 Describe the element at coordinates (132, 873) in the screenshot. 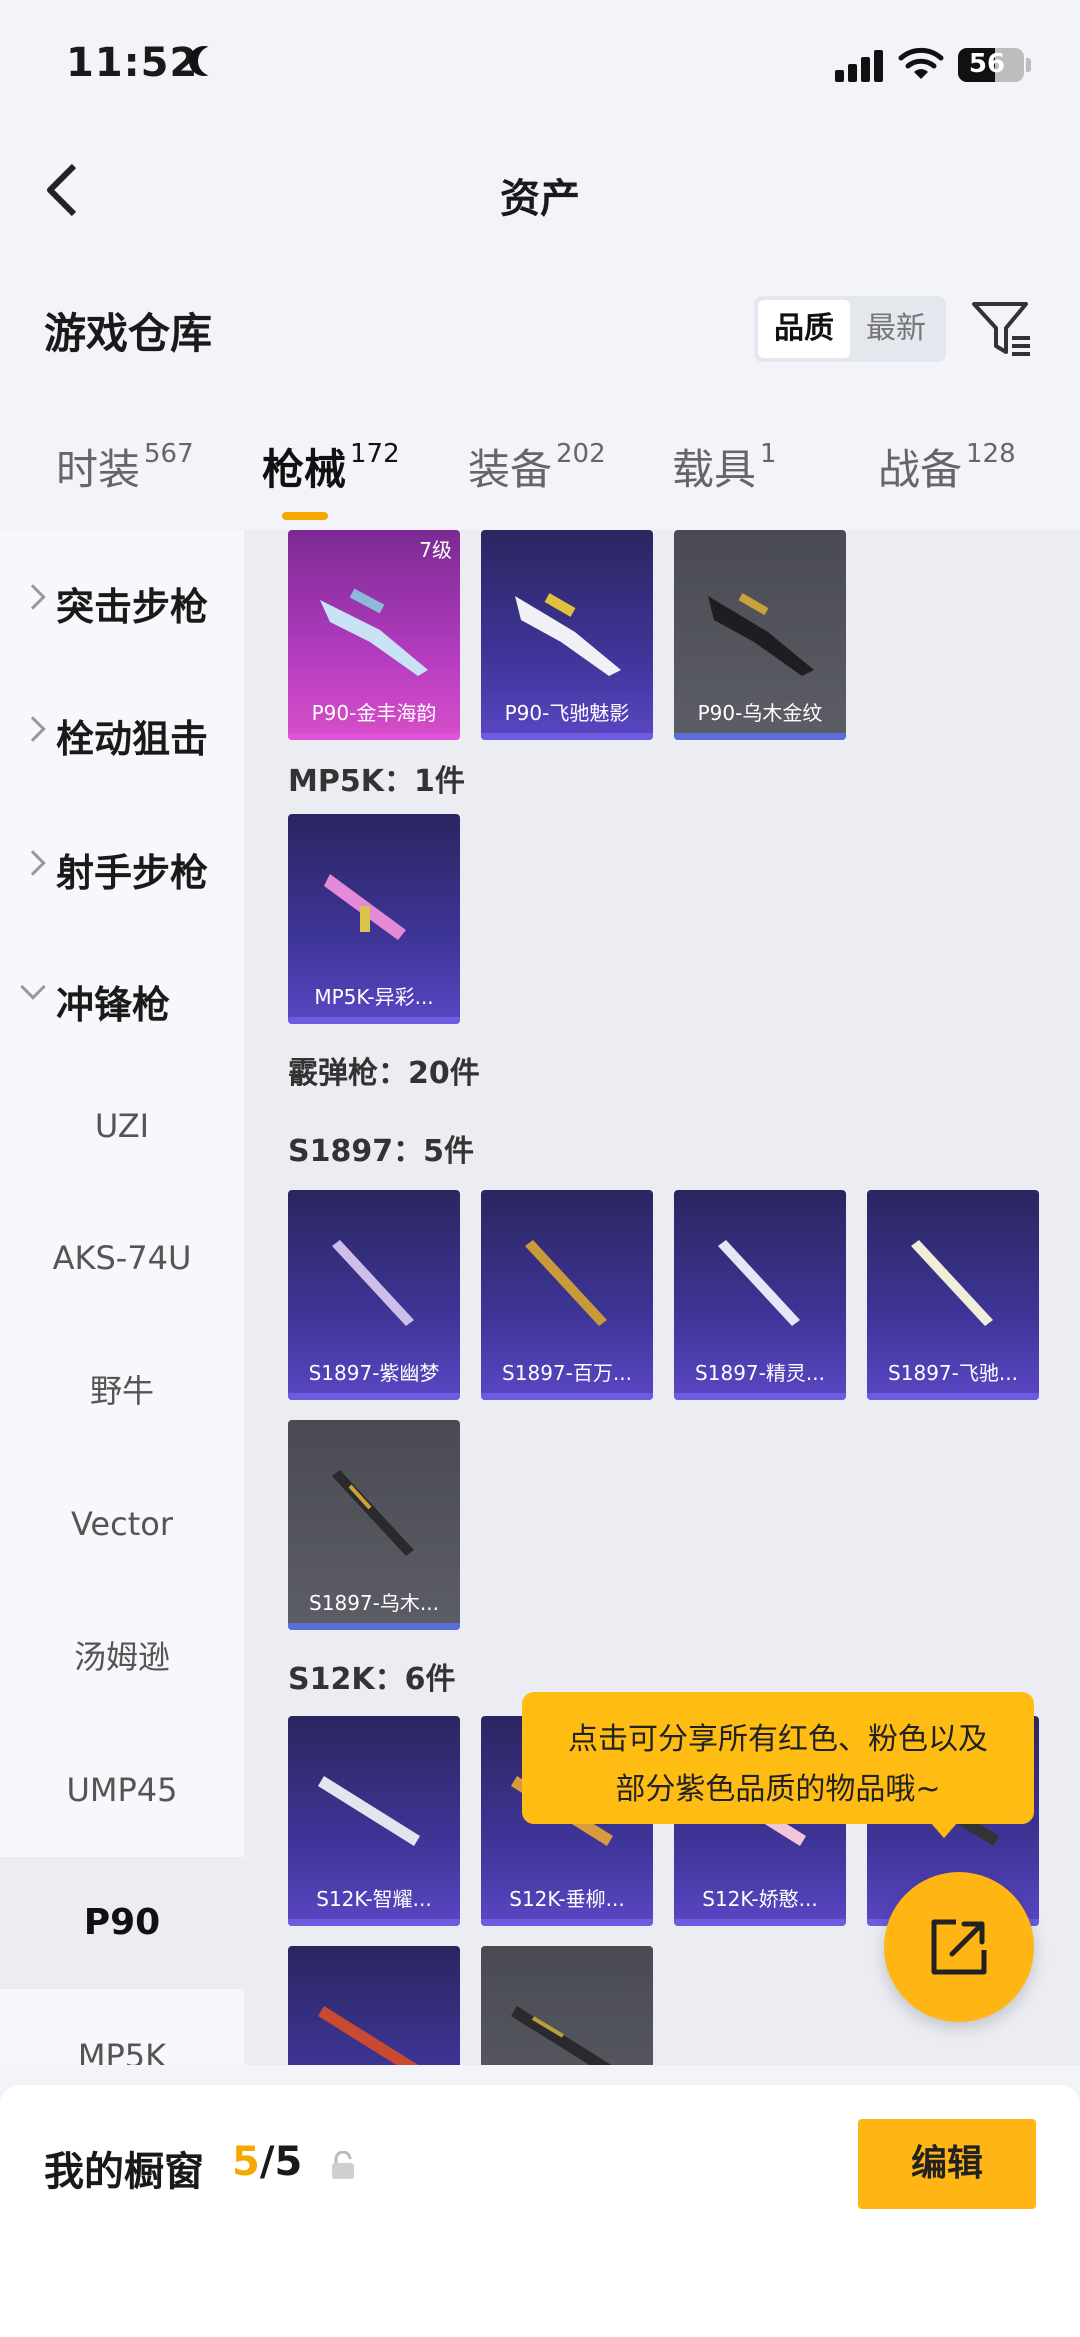

I see `sidebar-item-label: 射手步枪` at that location.